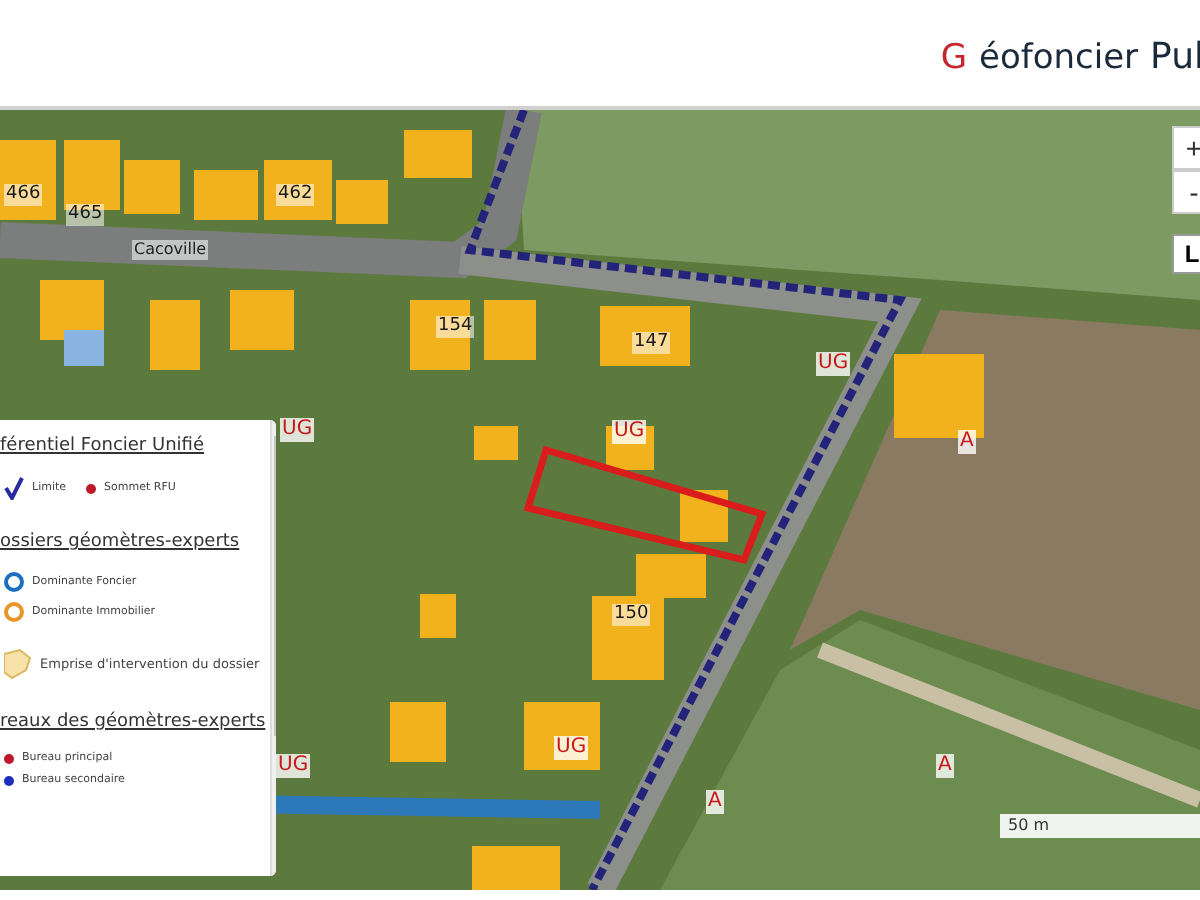 This screenshot has height=900, width=1200. What do you see at coordinates (170, 250) in the screenshot?
I see `street-label: Cacoville` at bounding box center [170, 250].